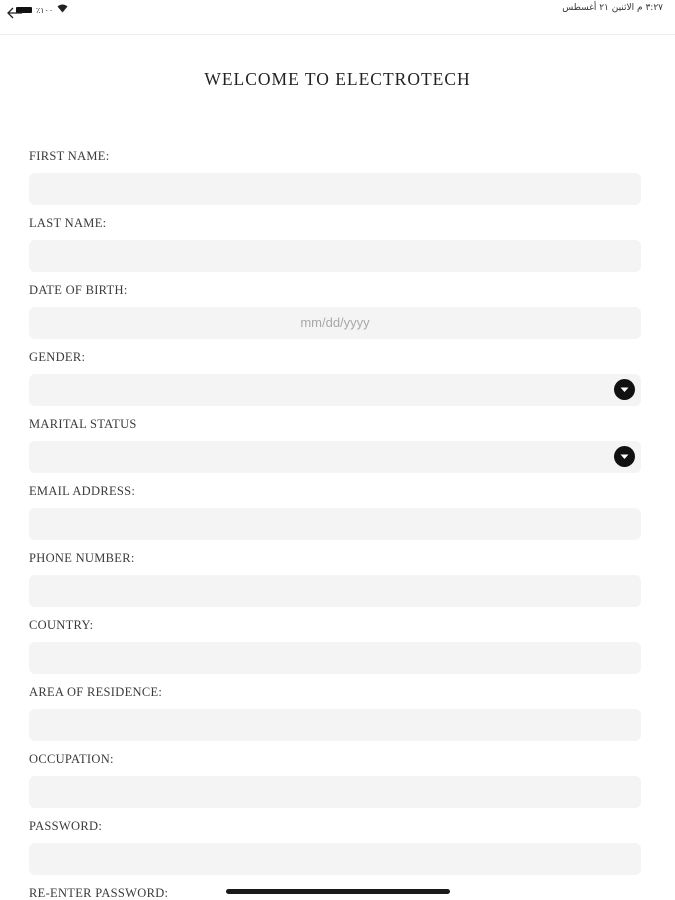  Describe the element at coordinates (335, 859) in the screenshot. I see `password-input` at that location.